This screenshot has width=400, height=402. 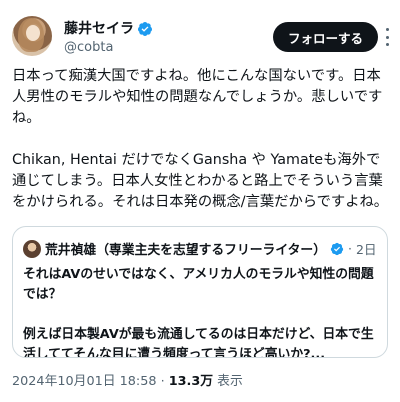 What do you see at coordinates (200, 37) in the screenshot?
I see `tweet-header: 藤井セイラ @cobta フォローする` at bounding box center [200, 37].